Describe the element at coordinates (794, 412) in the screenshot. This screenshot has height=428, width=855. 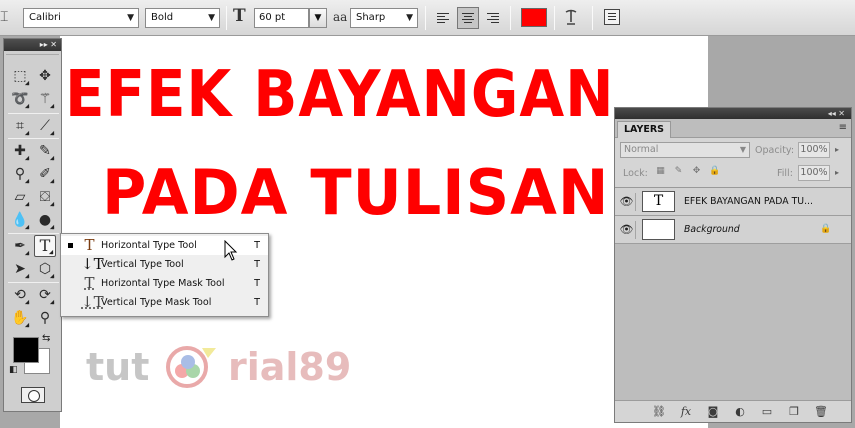
I see `new-layer-icon: ❐` at that location.